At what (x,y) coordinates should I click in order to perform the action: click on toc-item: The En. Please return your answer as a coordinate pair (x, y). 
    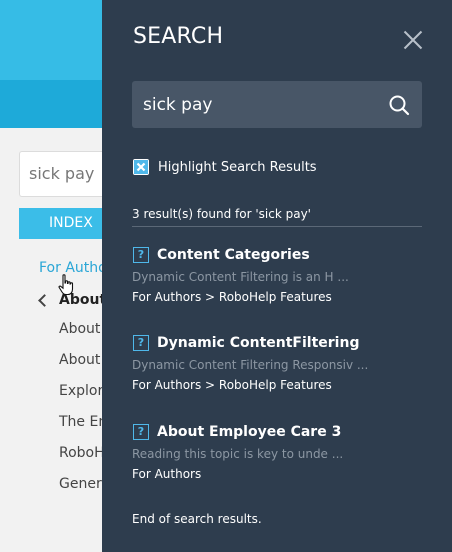
    Looking at the image, I should click on (83, 422).